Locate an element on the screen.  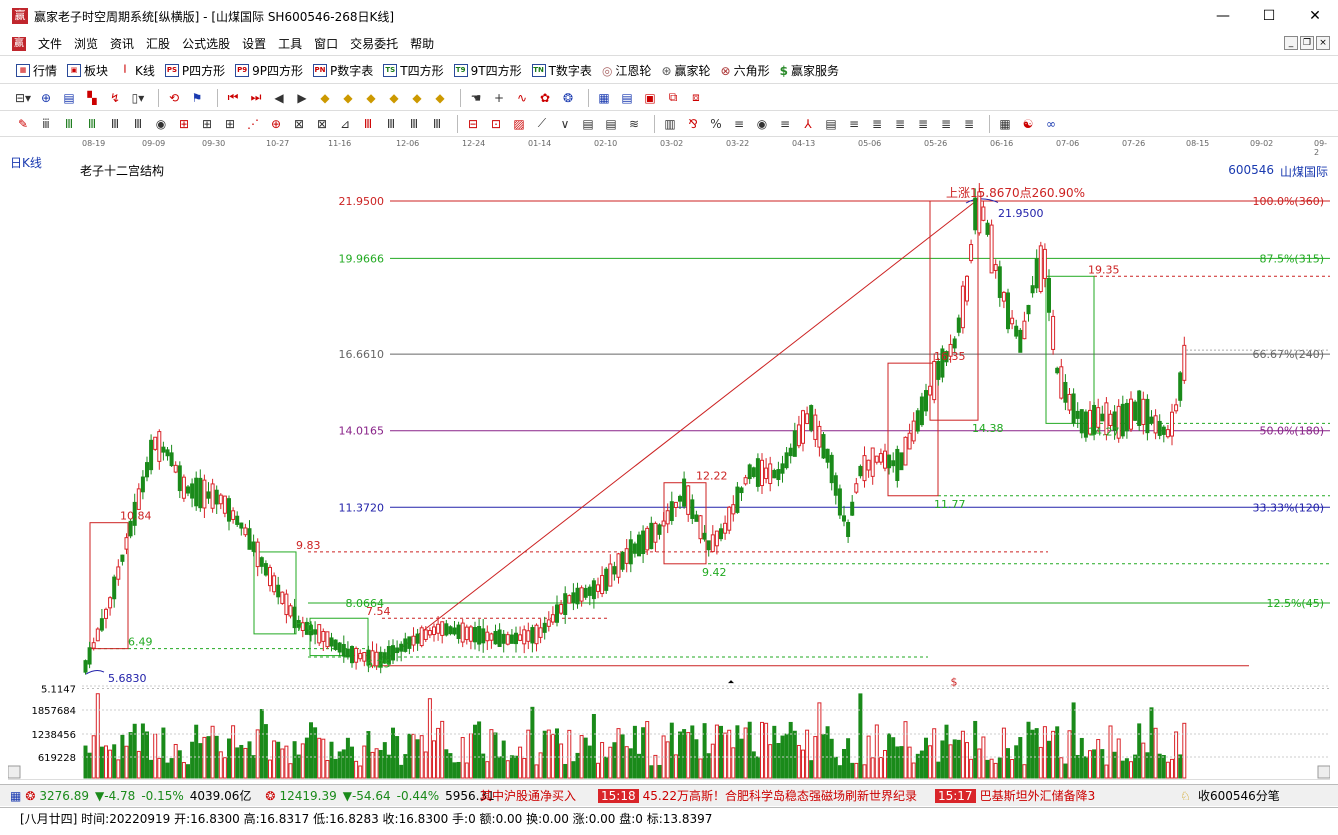
menu-help: 帮助 is located at coordinates (422, 43).